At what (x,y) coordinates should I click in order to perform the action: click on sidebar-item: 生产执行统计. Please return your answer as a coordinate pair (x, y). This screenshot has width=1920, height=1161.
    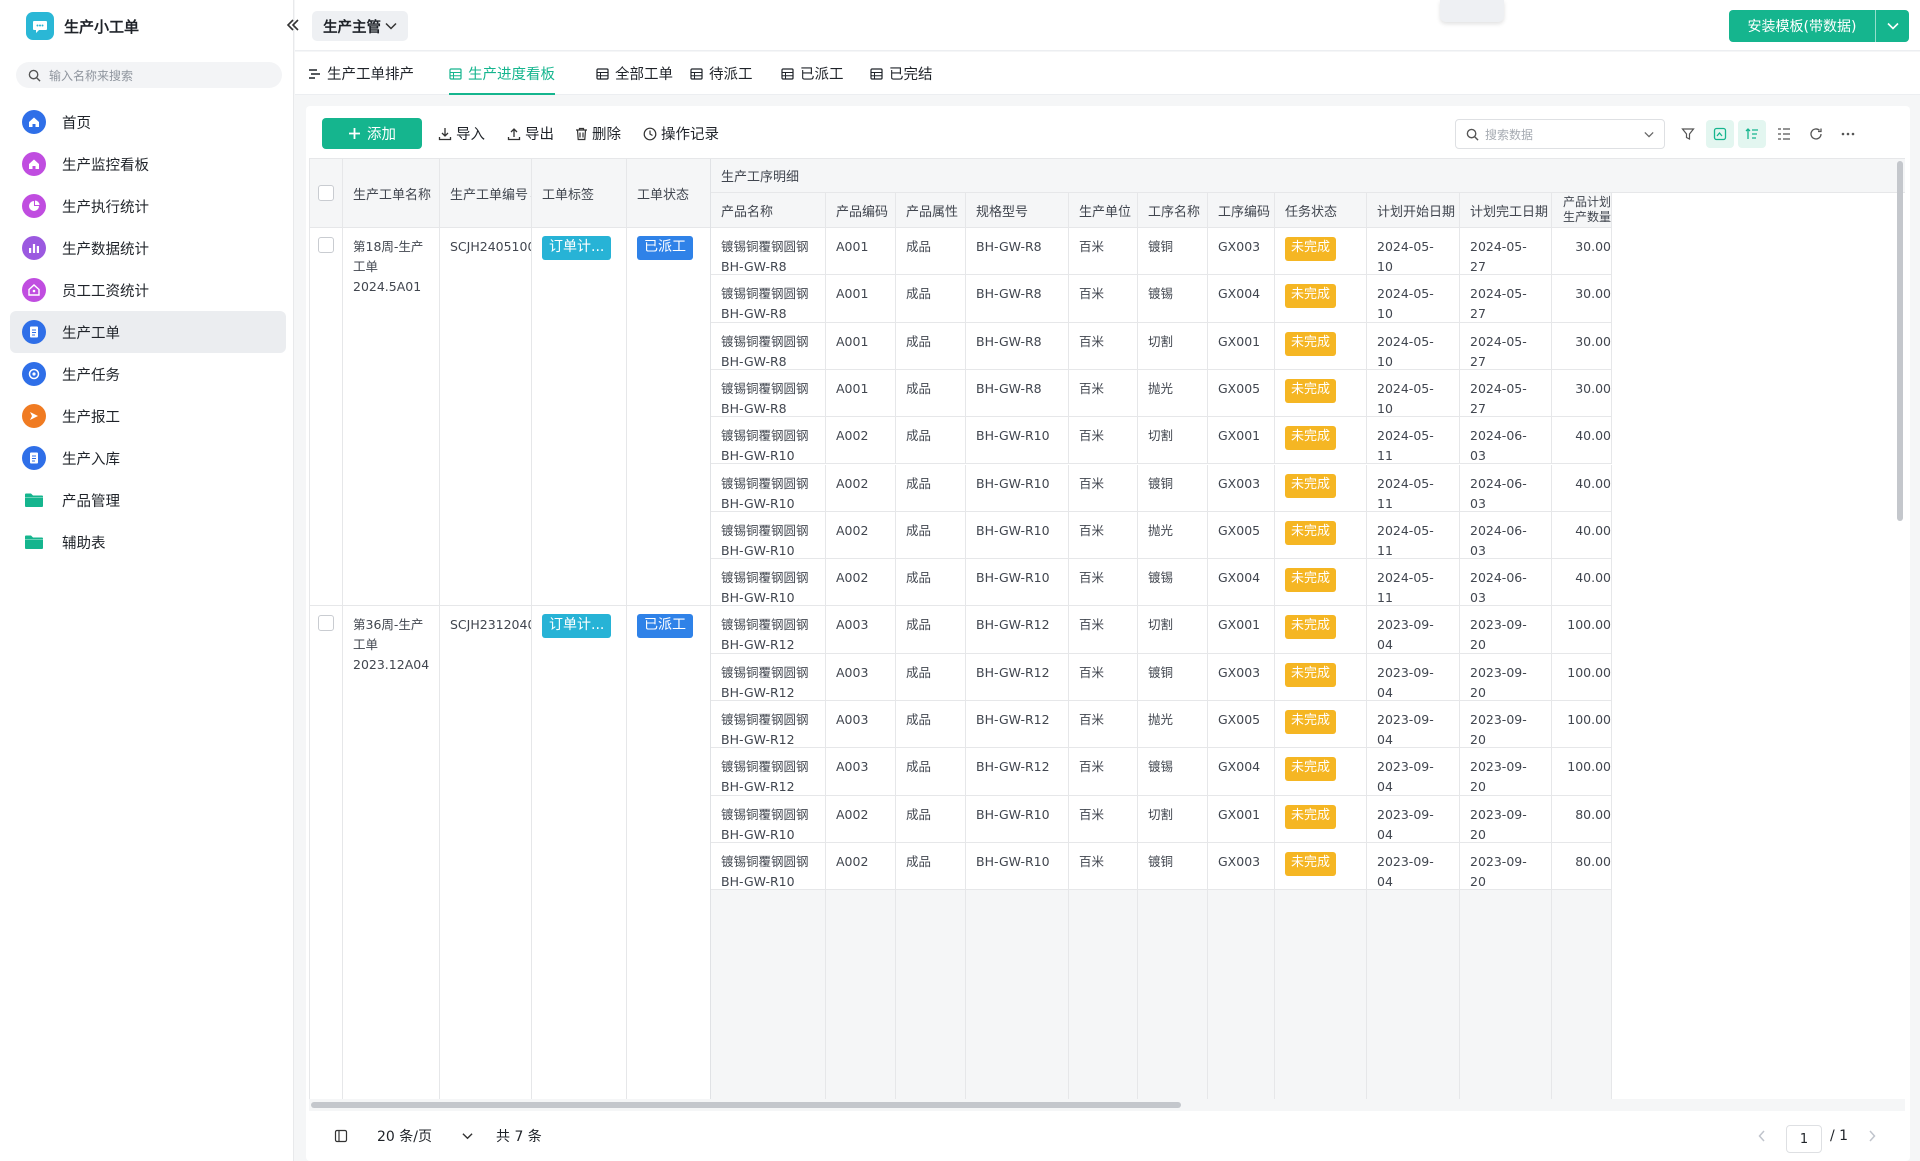
    Looking at the image, I should click on (148, 206).